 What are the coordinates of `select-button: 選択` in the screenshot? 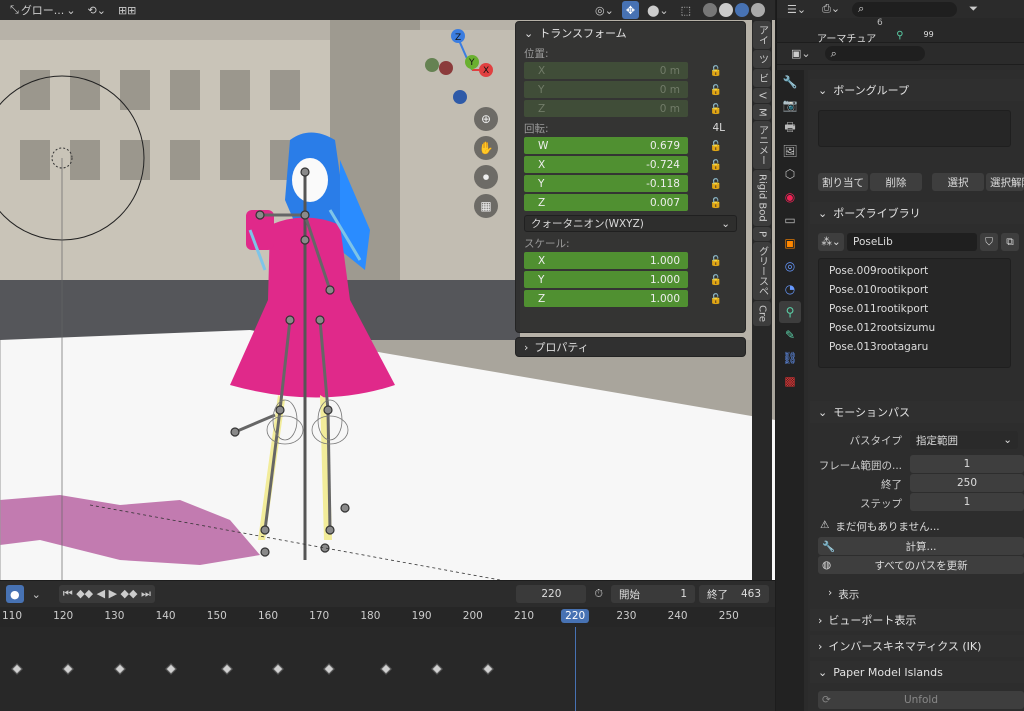 It's located at (958, 182).